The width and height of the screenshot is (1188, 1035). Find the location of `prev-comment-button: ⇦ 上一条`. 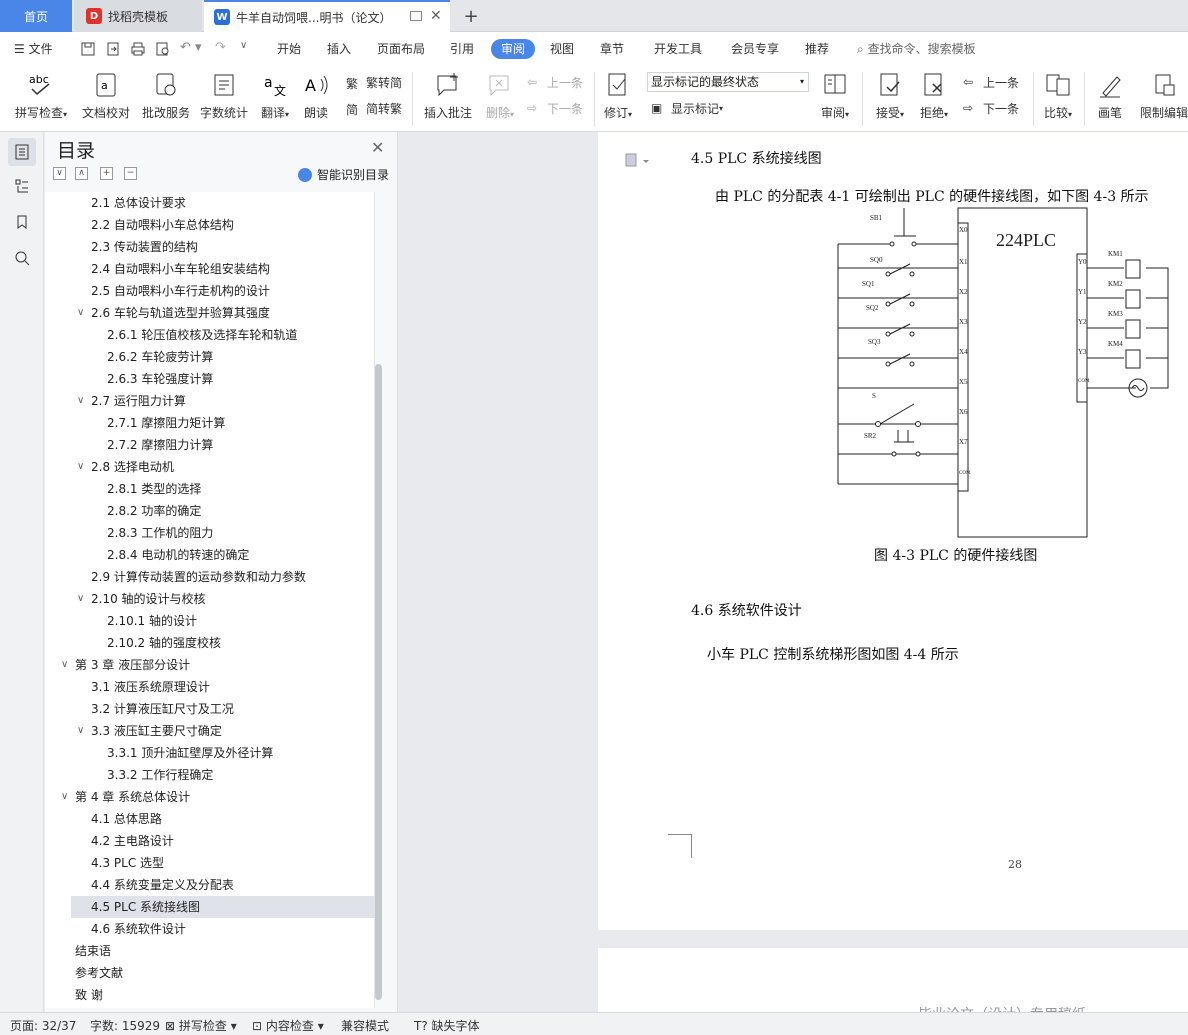

prev-comment-button: ⇦ 上一条 is located at coordinates (555, 82).